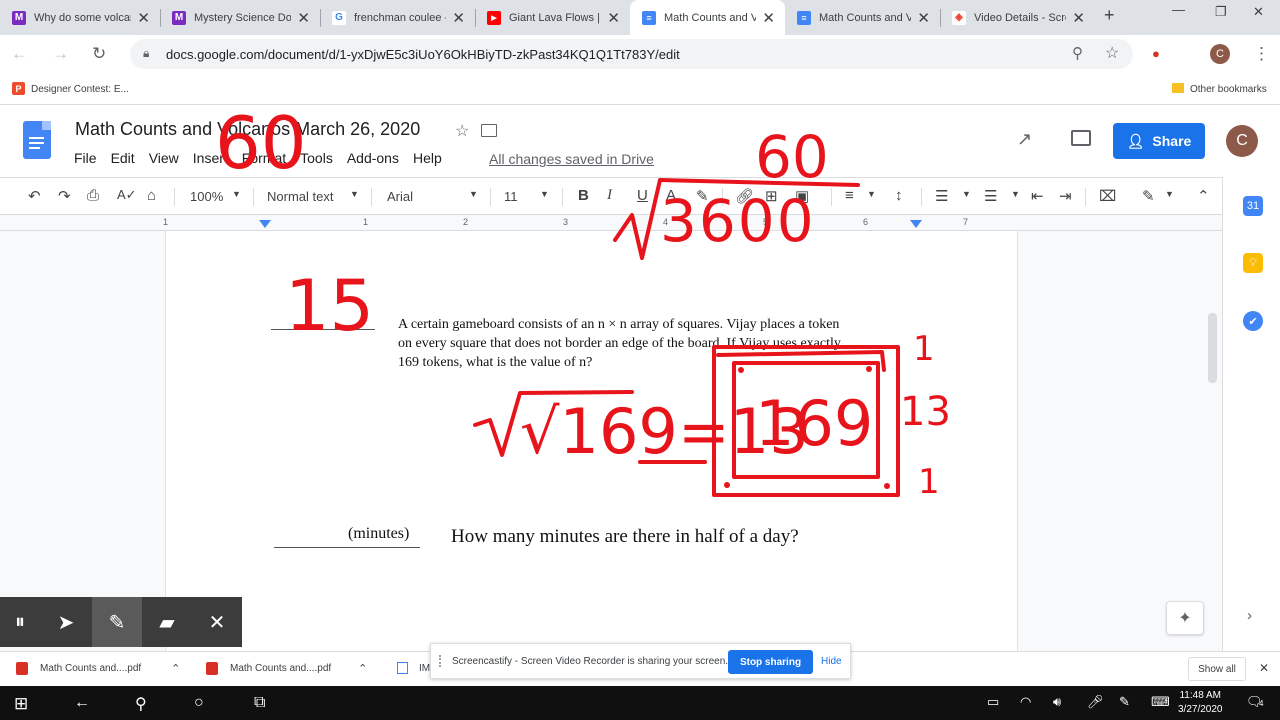  What do you see at coordinates (1228, 89) in the screenshot?
I see `bookmark-other: Other bookmarks` at bounding box center [1228, 89].